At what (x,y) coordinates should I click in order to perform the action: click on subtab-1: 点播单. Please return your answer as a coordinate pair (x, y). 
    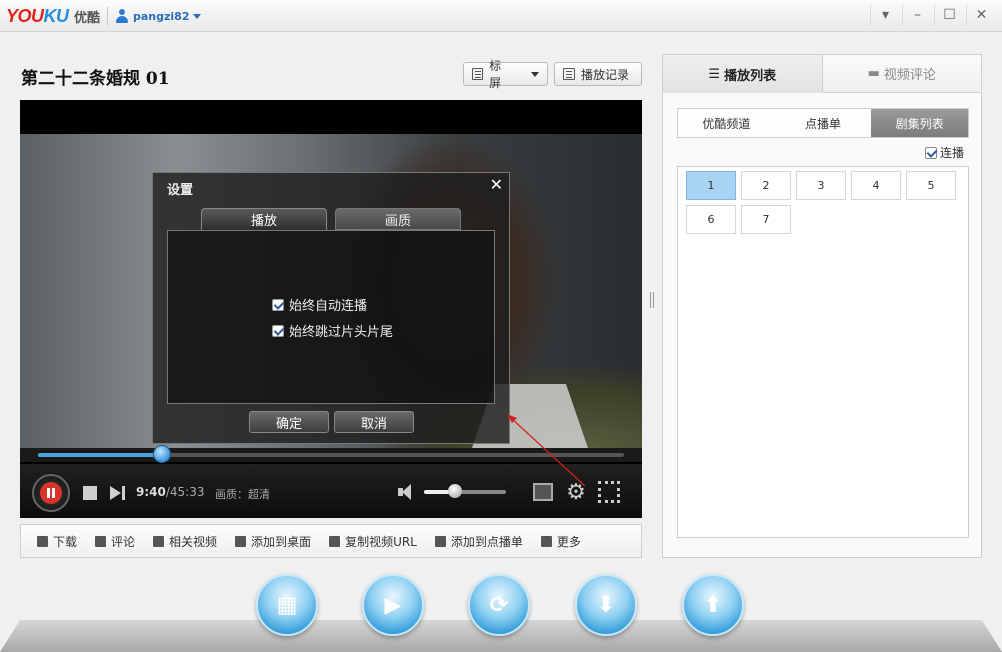
    Looking at the image, I should click on (823, 123).